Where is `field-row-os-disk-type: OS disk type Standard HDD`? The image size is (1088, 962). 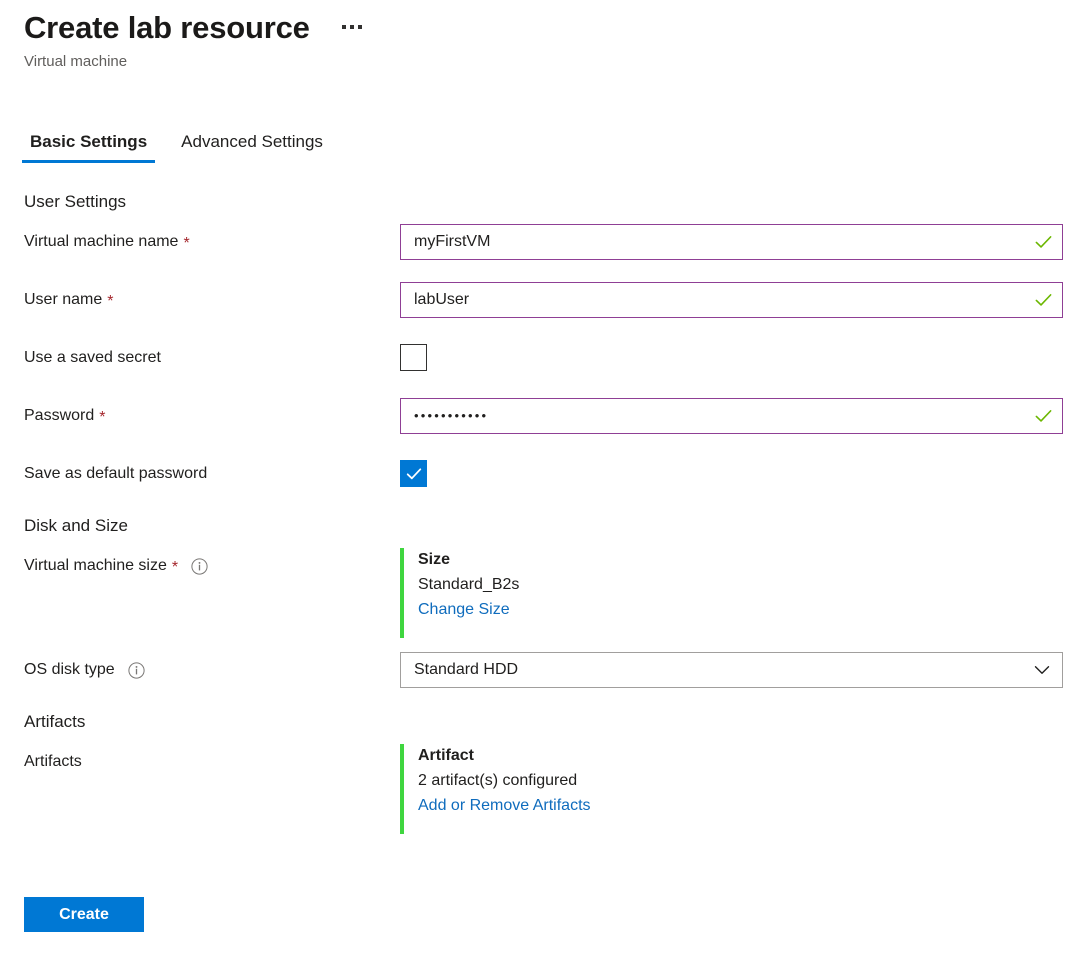
field-row-os-disk-type: OS disk type Standard HDD is located at coordinates (544, 670).